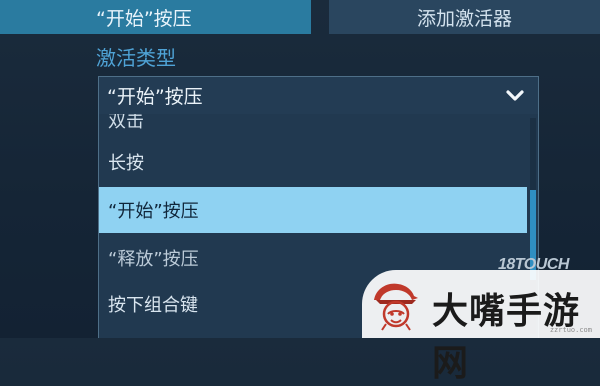 This screenshot has height=386, width=600. What do you see at coordinates (313, 210) in the screenshot?
I see `option-start-press: “开始”按压` at bounding box center [313, 210].